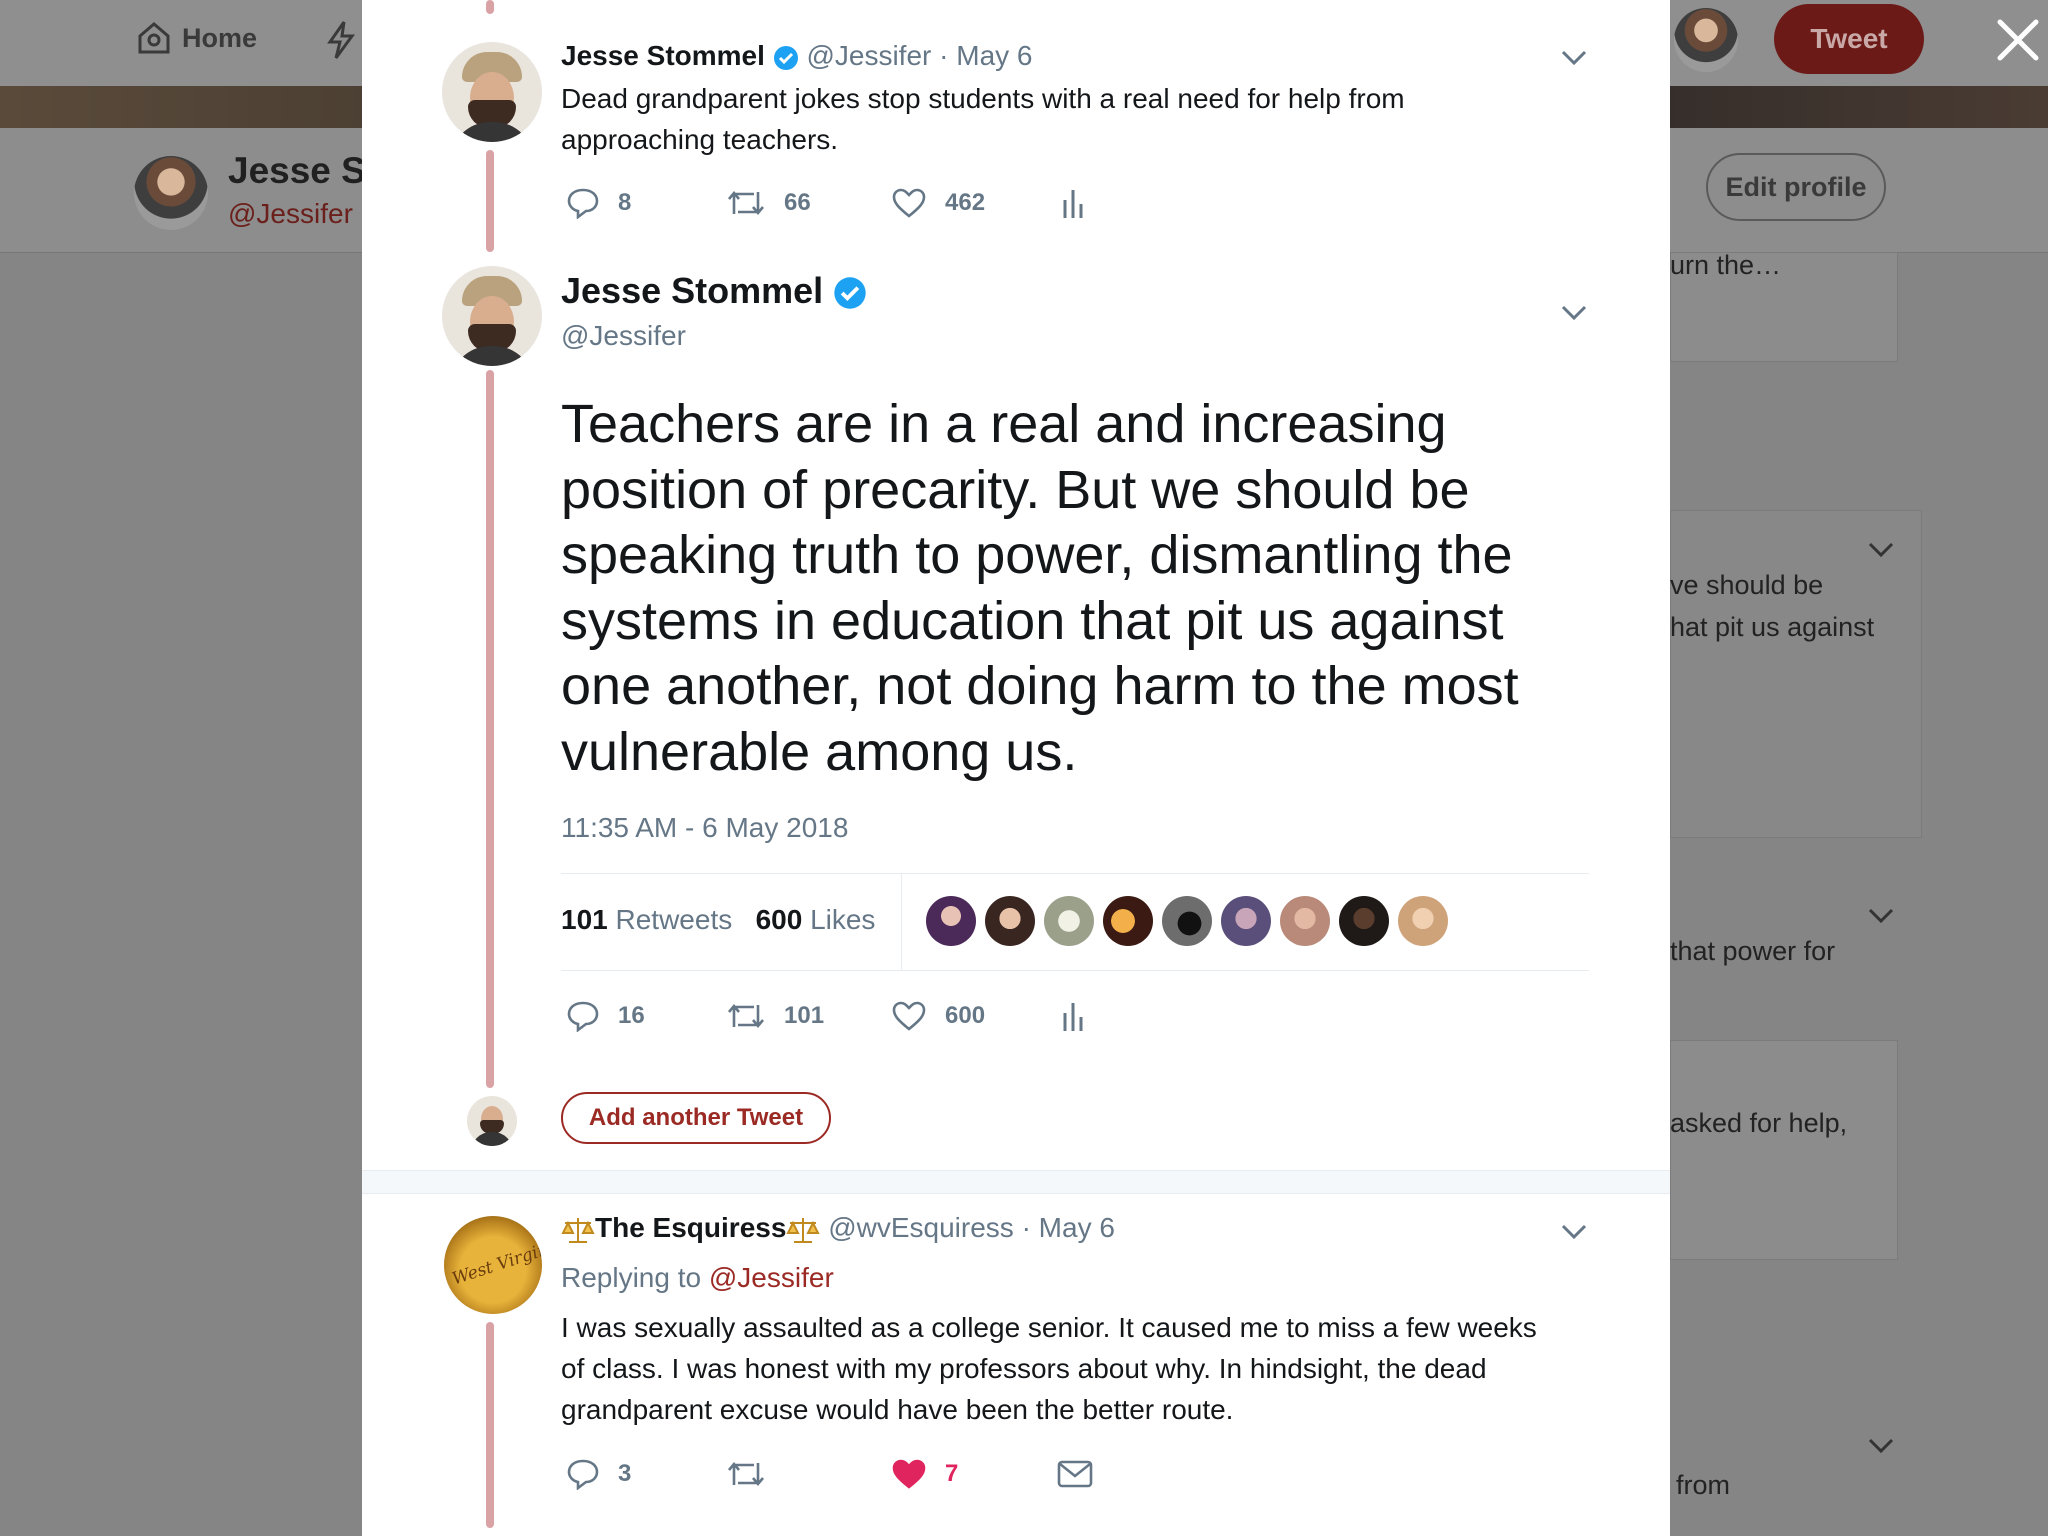 This screenshot has width=2048, height=1536. I want to click on retweet-button: 101, so click(808, 1016).